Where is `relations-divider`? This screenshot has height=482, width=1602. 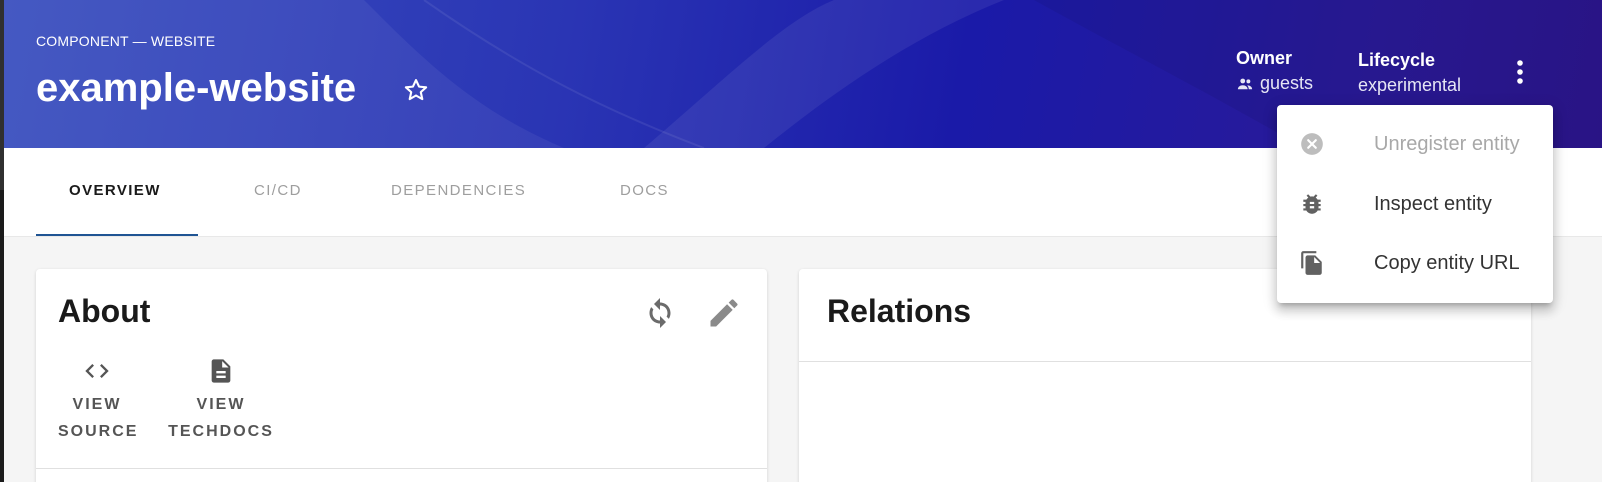
relations-divider is located at coordinates (1165, 361).